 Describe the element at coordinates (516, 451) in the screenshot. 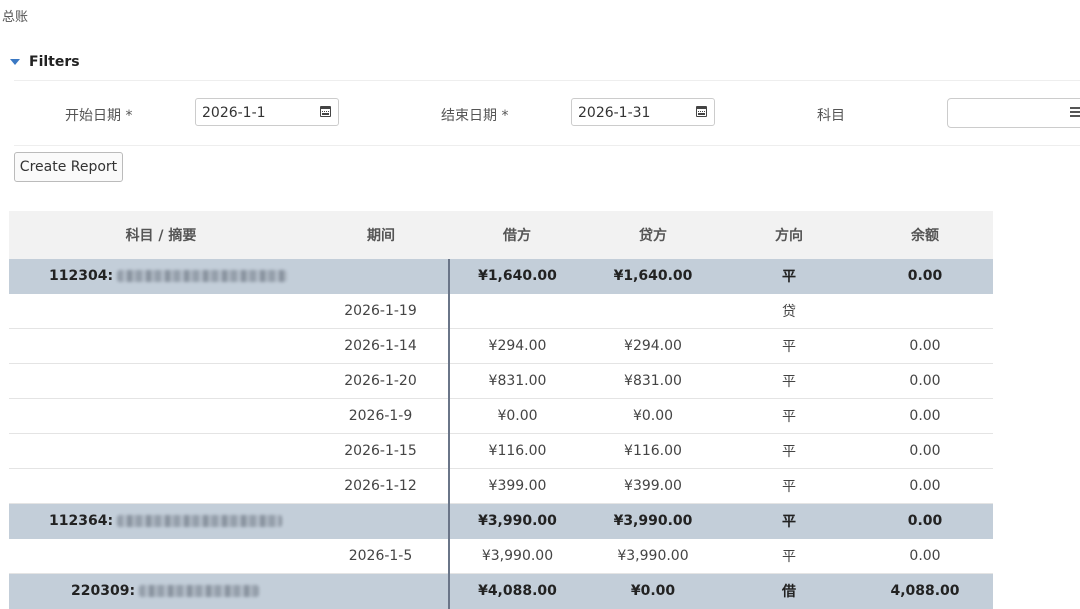

I see `cell-debit: ¥116.00` at that location.